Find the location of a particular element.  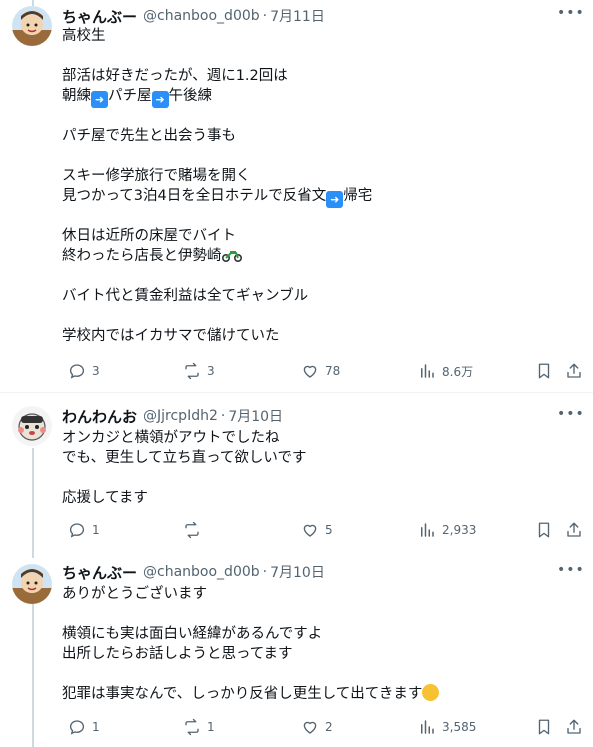

text-line: バイト代と賃金利益は全てギャンブル is located at coordinates (185, 296).